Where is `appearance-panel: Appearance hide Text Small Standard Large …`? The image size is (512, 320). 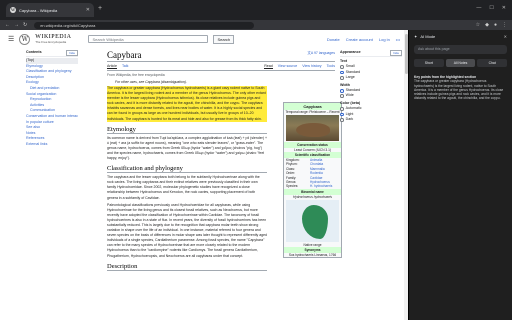
appearance-panel: Appearance hide Text Small Standard Large … is located at coordinates (371, 86).